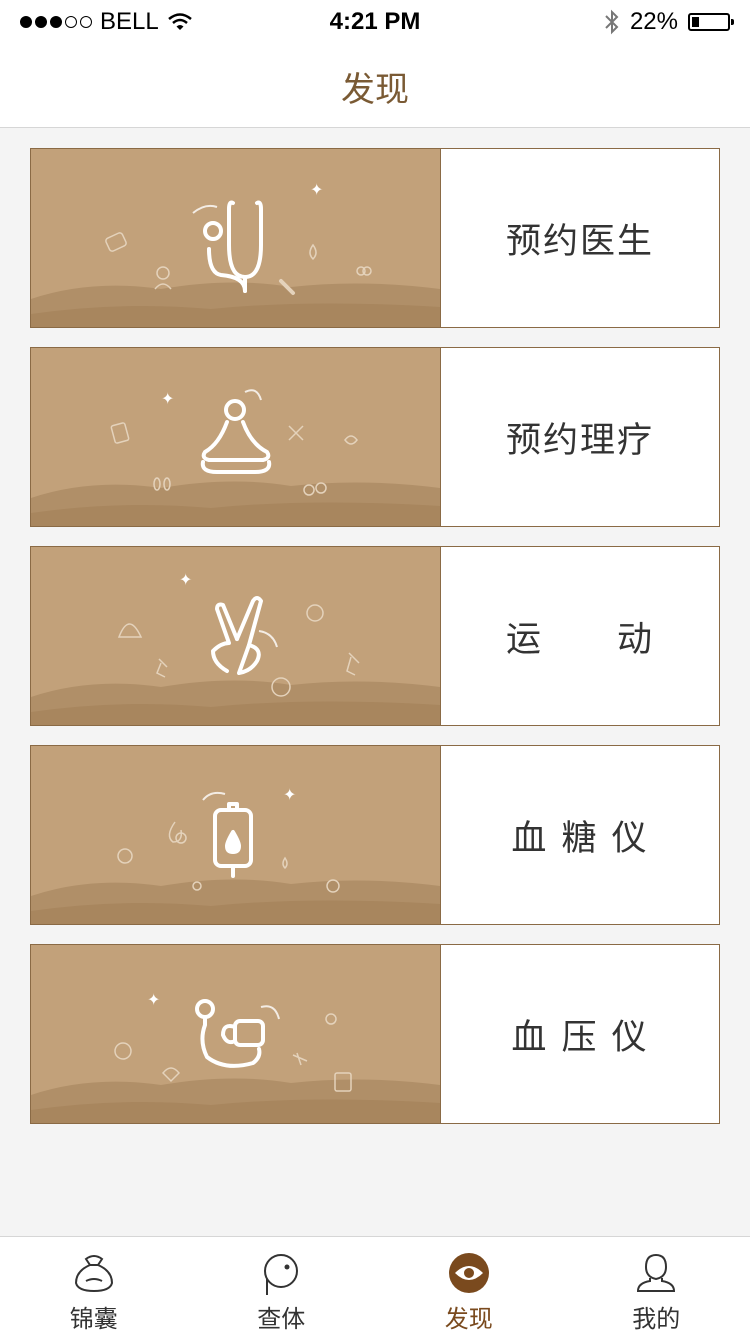 The height and width of the screenshot is (1334, 750). I want to click on tab-discover: 发现, so click(469, 1285).